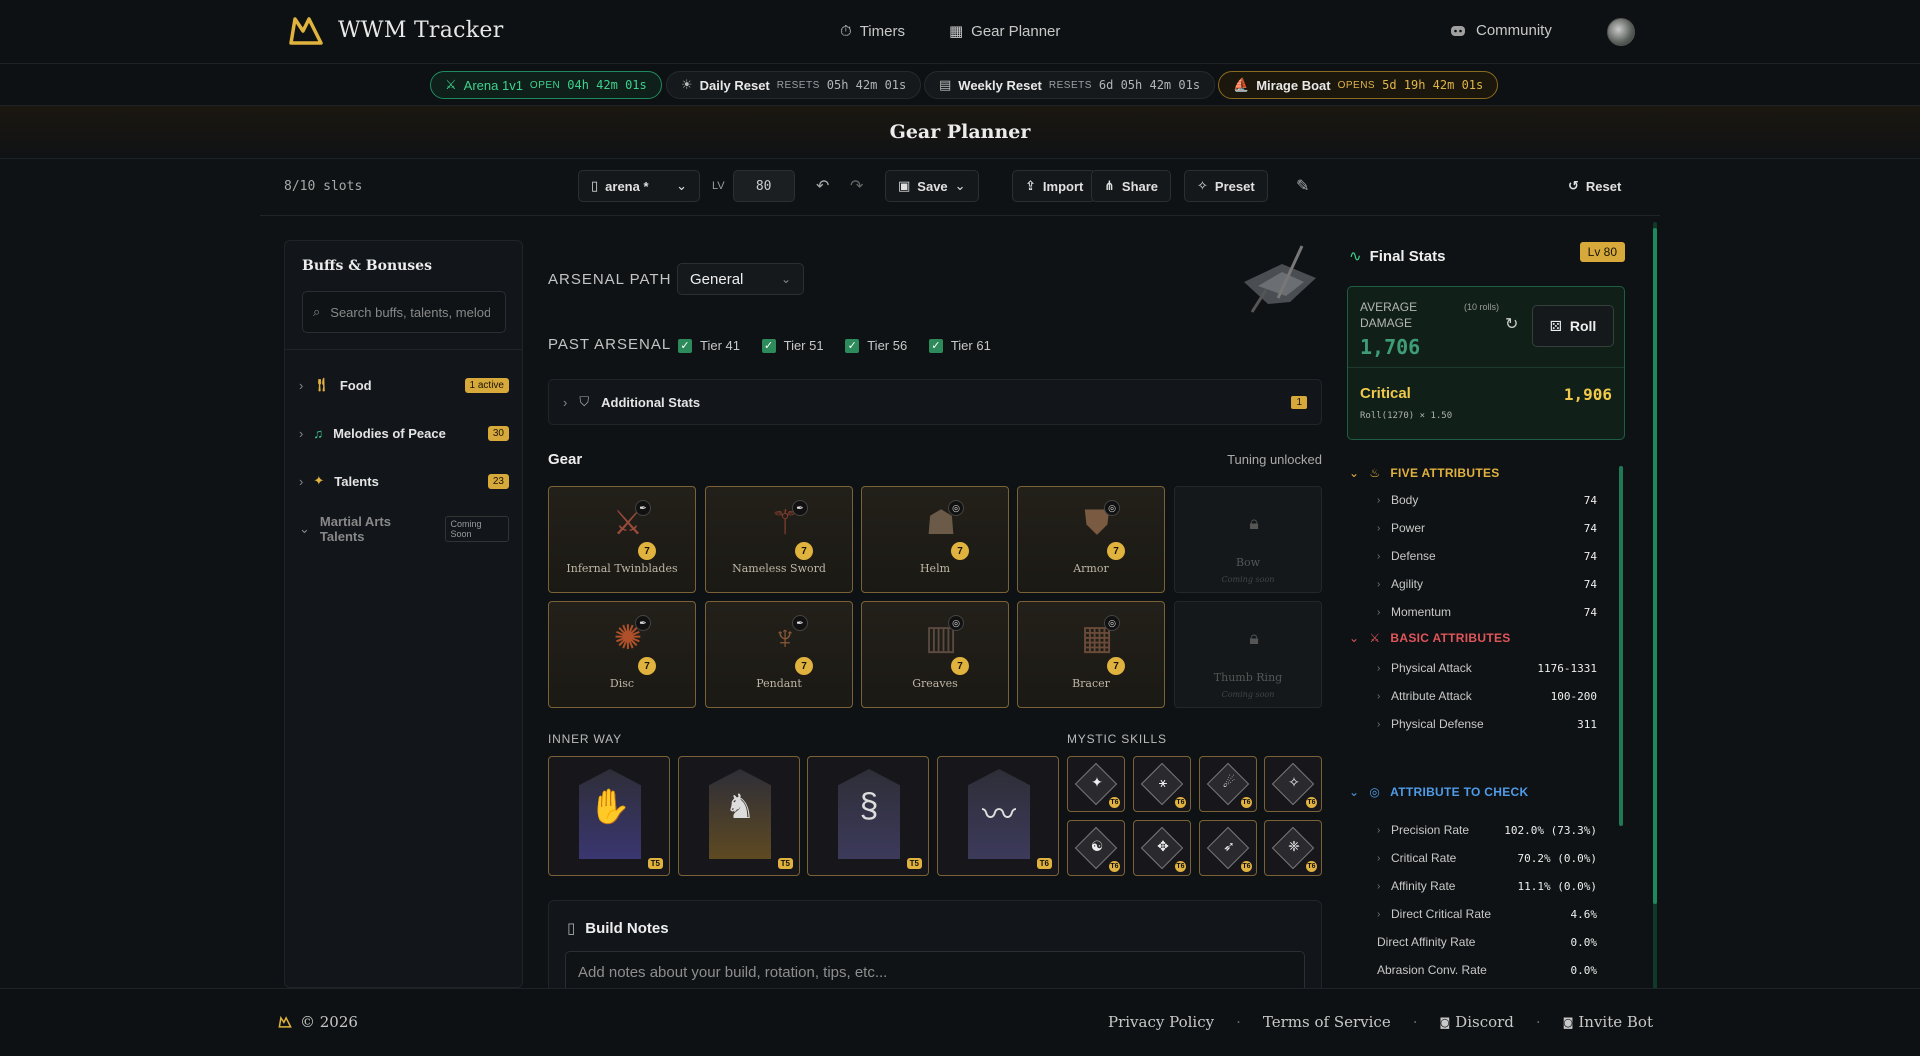  I want to click on redo-icon: ↷, so click(856, 186).